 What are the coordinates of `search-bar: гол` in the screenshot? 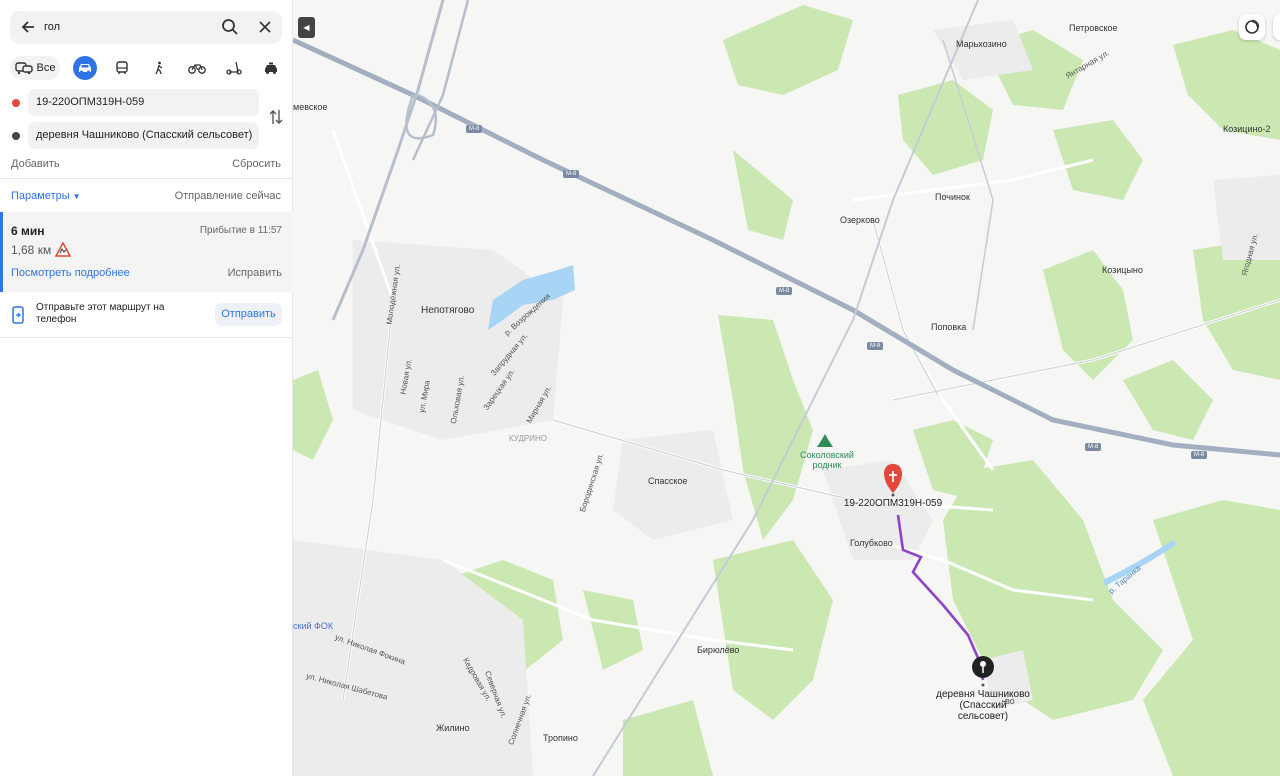 It's located at (146, 27).